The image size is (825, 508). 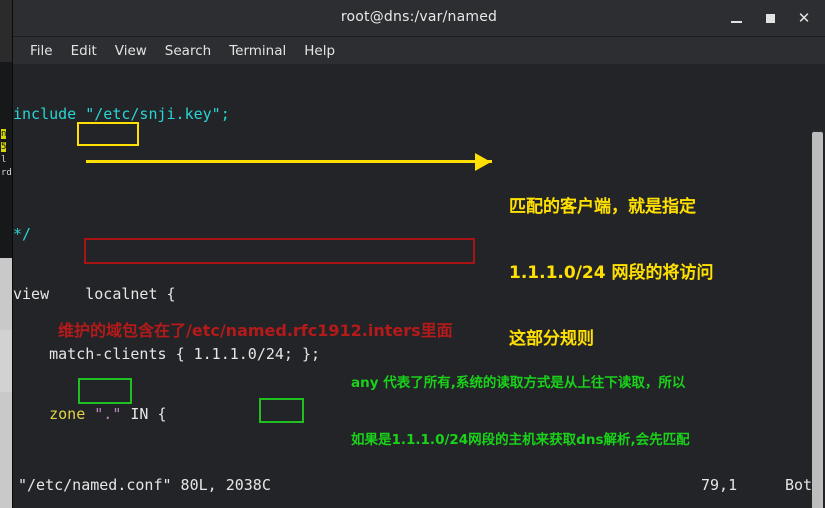 I want to click on token-comment-close: */, so click(x=22, y=234).